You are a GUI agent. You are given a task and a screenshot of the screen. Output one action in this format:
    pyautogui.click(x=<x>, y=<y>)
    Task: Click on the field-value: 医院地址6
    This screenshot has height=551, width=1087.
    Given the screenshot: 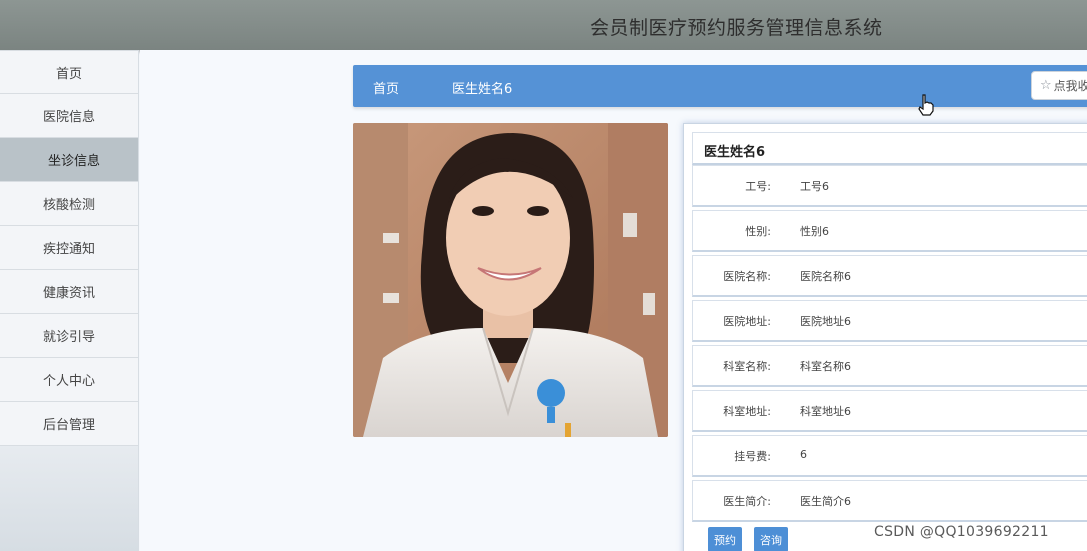 What is the action you would take?
    pyautogui.click(x=825, y=321)
    